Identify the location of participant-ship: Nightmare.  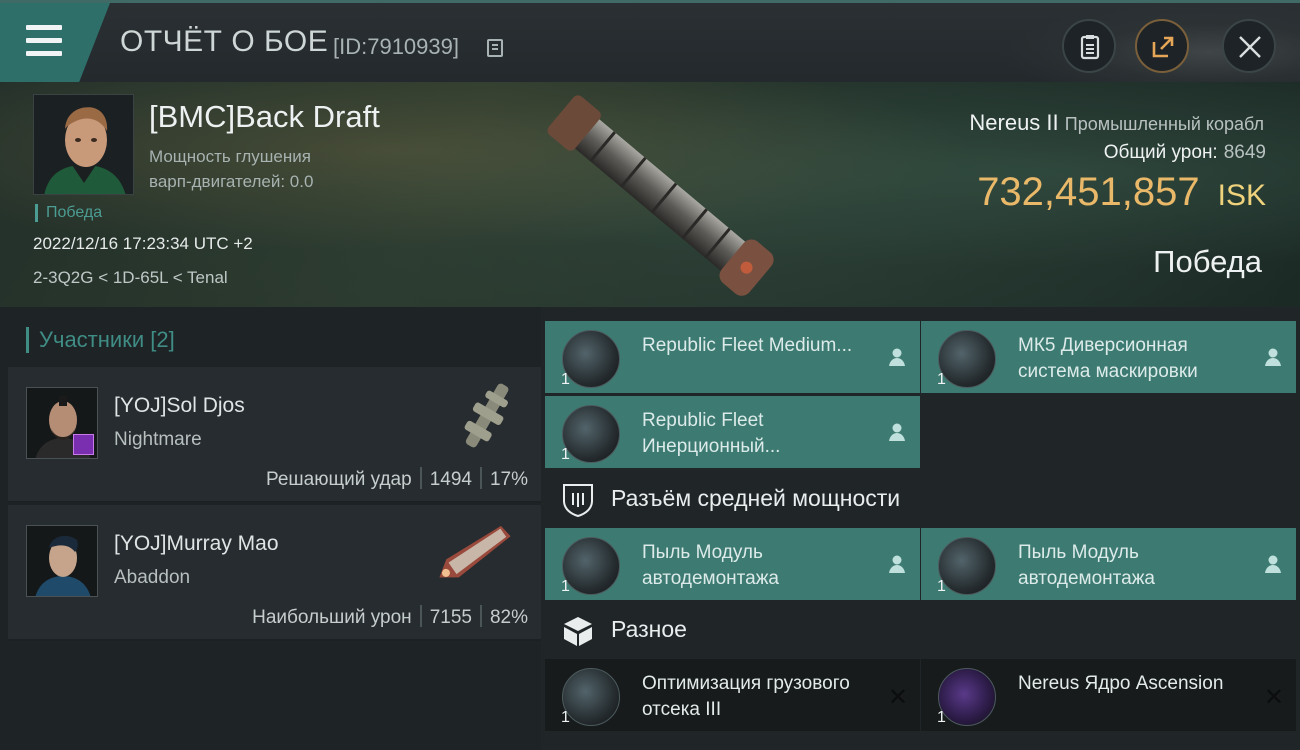
(158, 439).